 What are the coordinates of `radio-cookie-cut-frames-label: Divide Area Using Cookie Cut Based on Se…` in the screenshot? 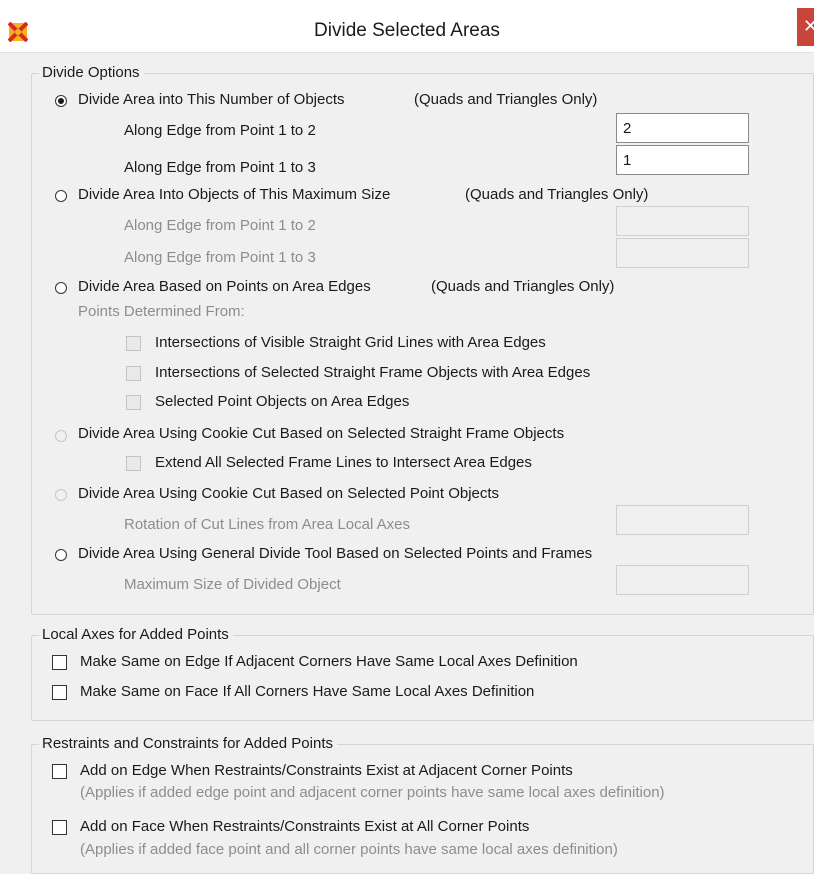 It's located at (321, 433).